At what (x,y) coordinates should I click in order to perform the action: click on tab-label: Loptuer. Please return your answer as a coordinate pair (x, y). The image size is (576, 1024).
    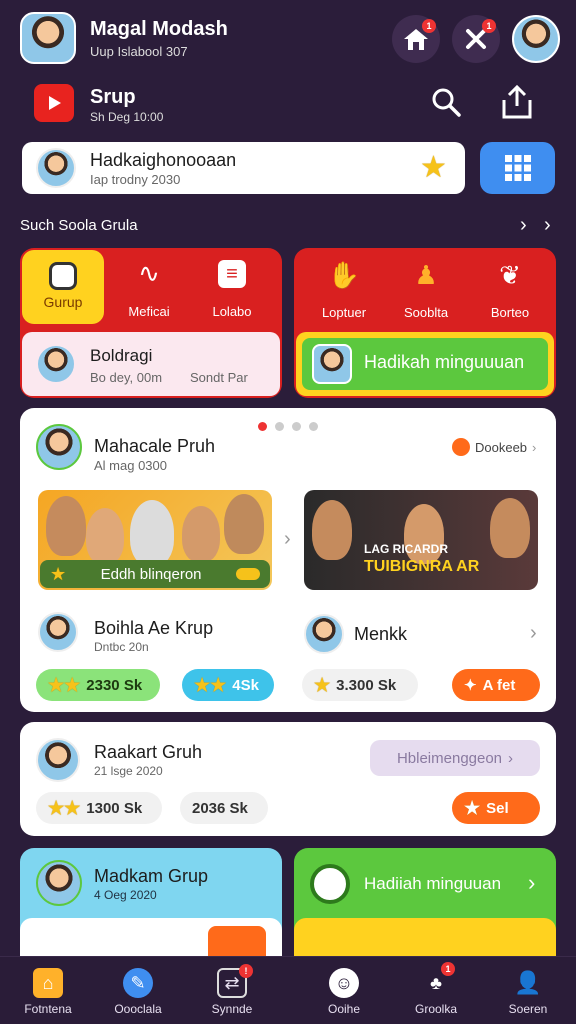
    Looking at the image, I should click on (344, 312).